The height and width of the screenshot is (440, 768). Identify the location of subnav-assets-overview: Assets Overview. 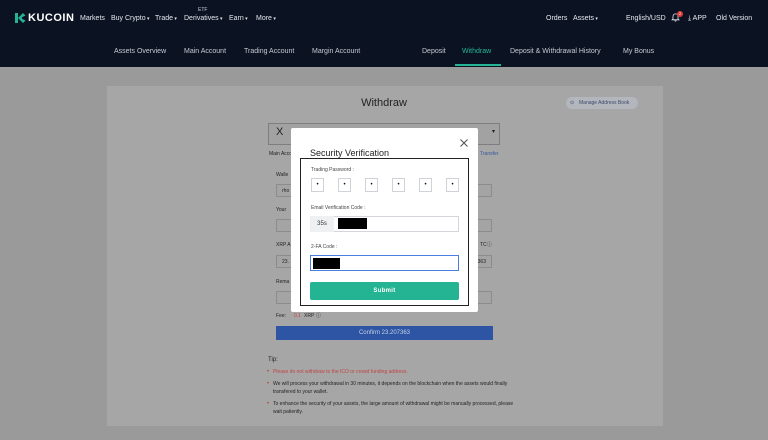
(140, 51).